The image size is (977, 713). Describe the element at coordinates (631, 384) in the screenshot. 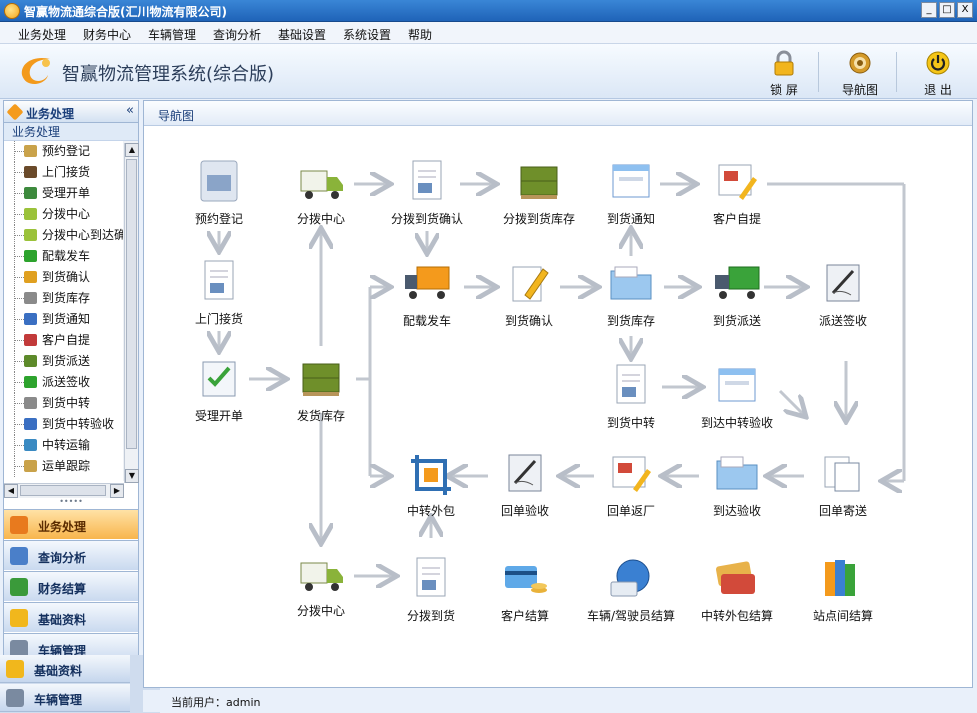

I see `document-icon` at that location.